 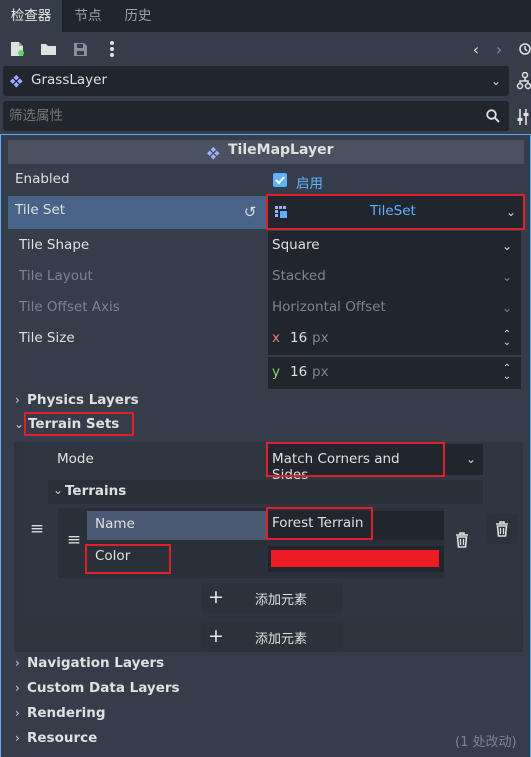 What do you see at coordinates (56, 276) in the screenshot?
I see `tile-layout-label: Tile Layout` at bounding box center [56, 276].